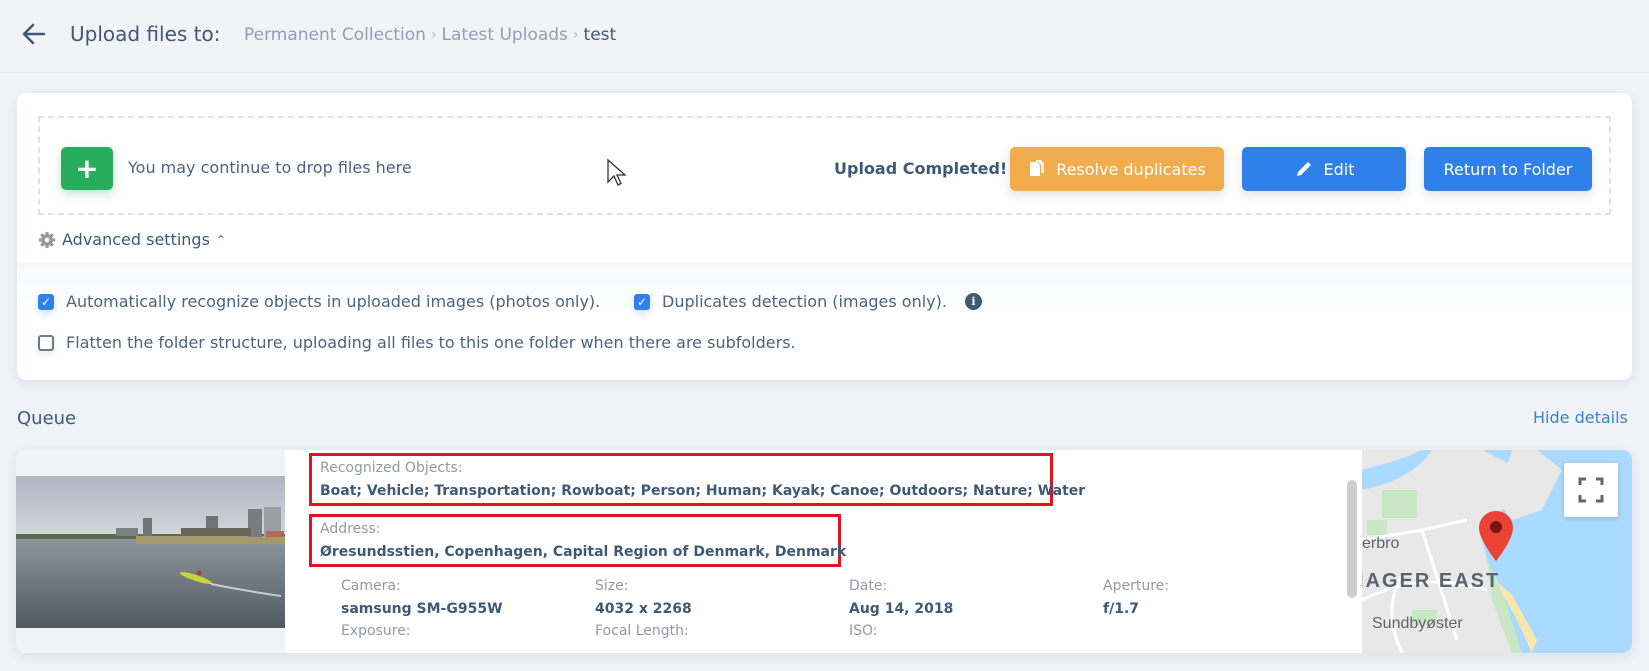 The height and width of the screenshot is (671, 1649). Describe the element at coordinates (973, 301) in the screenshot. I see `info-icon: i` at that location.